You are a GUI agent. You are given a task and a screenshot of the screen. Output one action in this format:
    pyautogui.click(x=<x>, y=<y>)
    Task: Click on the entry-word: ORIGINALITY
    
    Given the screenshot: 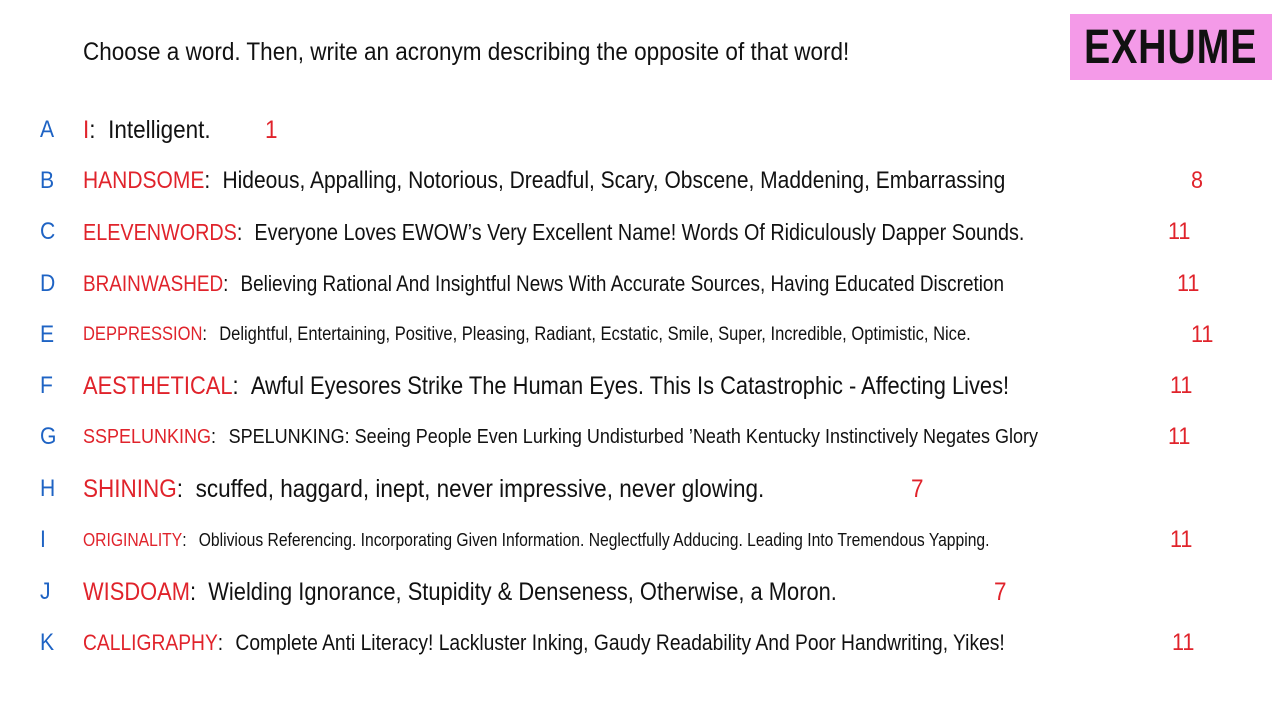 What is the action you would take?
    pyautogui.click(x=133, y=539)
    